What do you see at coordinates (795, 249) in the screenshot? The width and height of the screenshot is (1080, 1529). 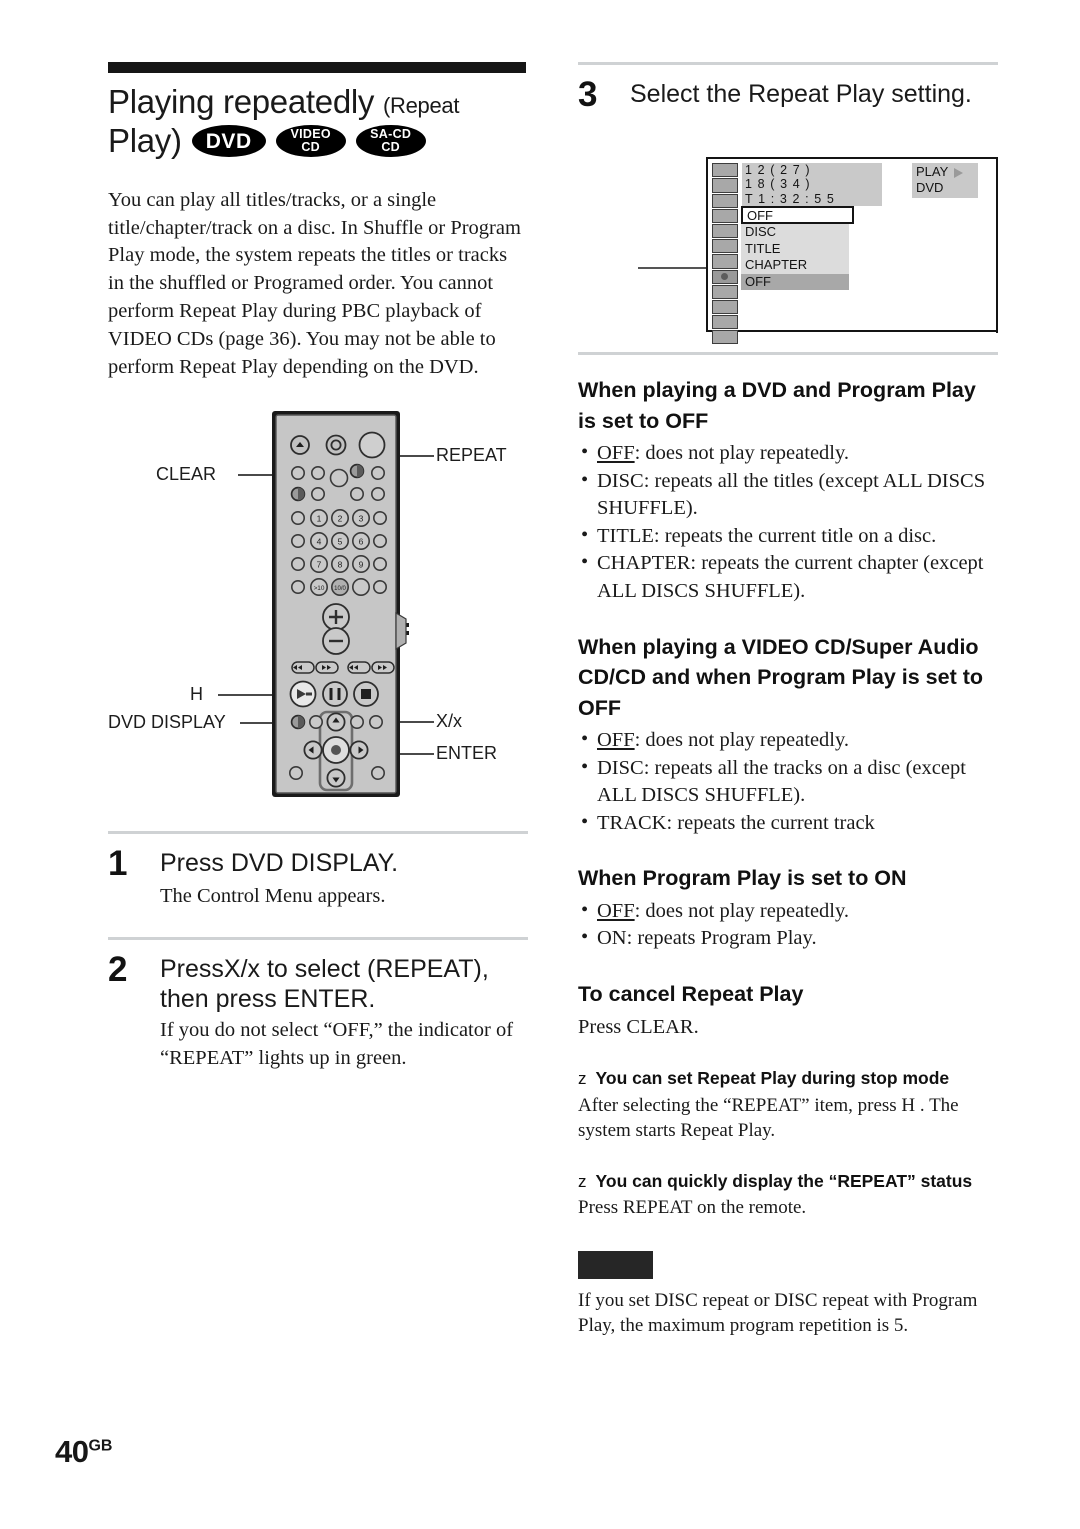 I see `osd-option-title: TITLE` at bounding box center [795, 249].